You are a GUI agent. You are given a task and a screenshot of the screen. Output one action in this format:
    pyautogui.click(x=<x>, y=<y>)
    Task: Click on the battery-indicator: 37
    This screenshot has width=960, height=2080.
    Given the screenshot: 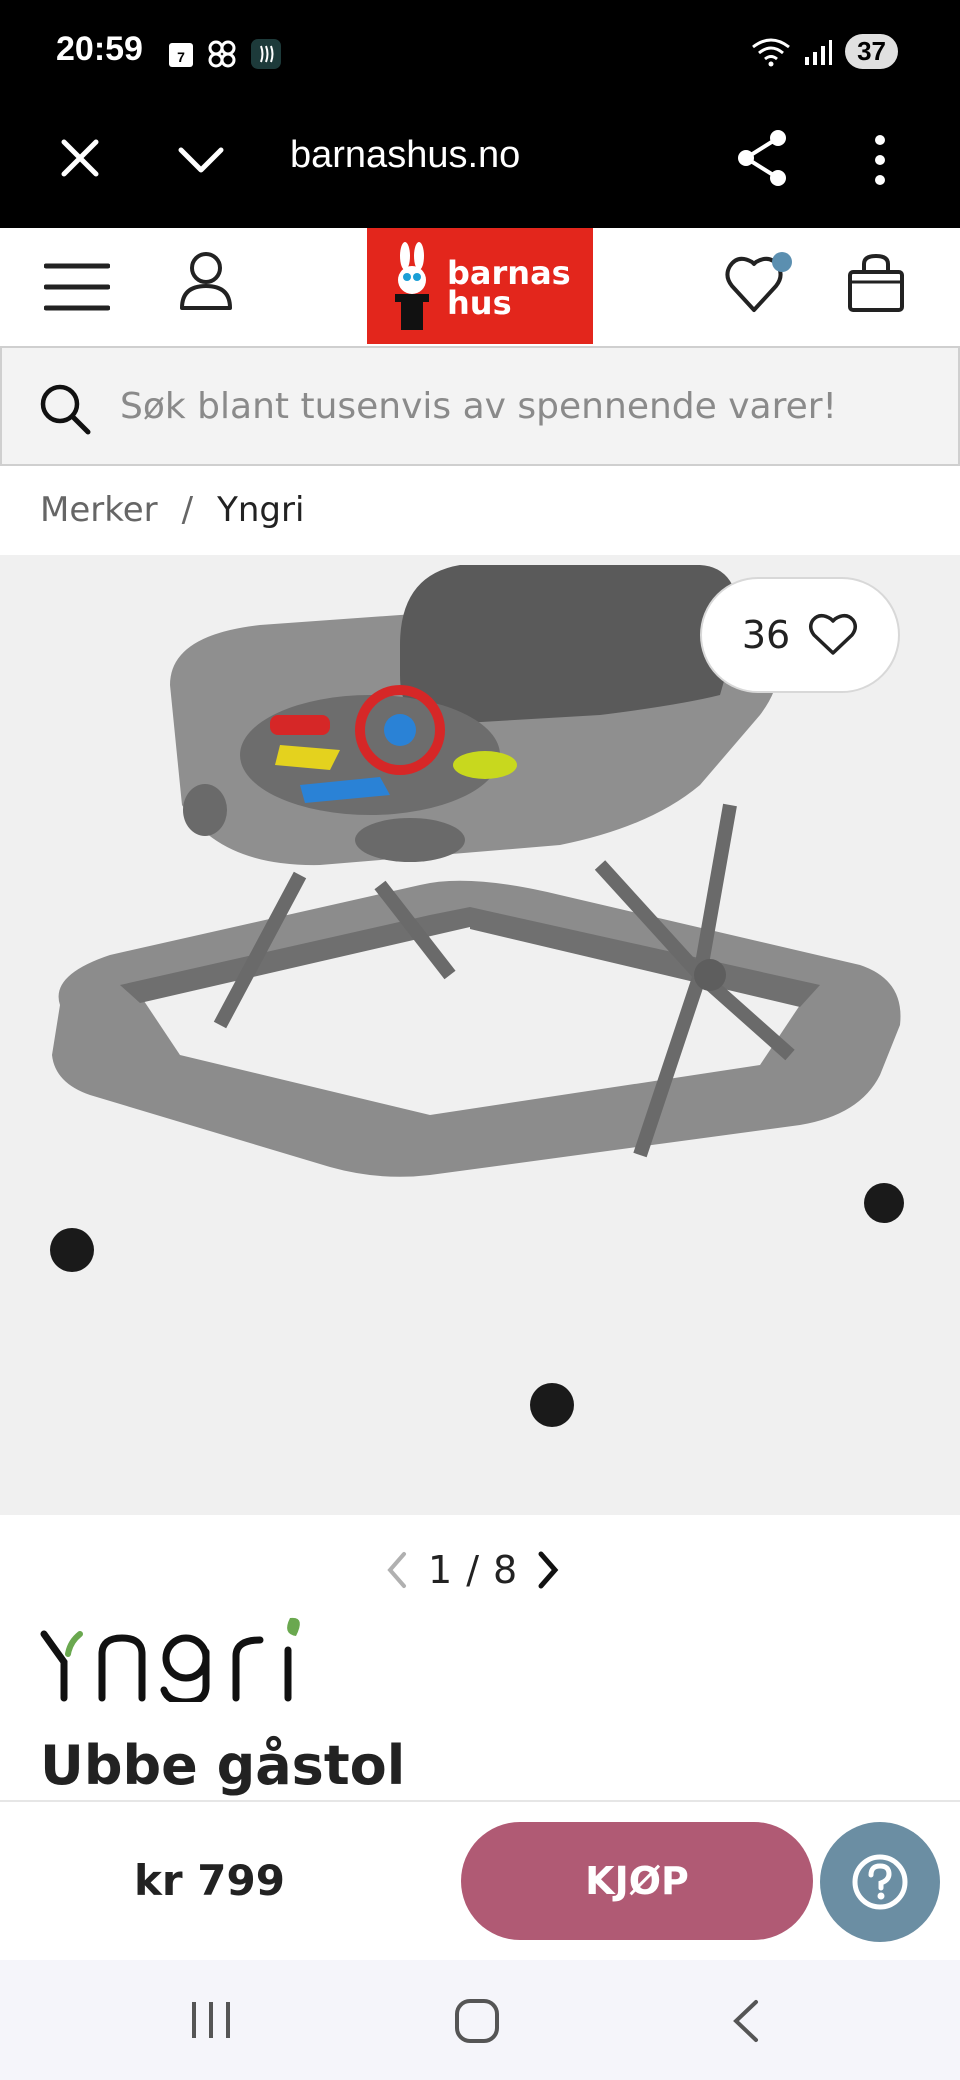 What is the action you would take?
    pyautogui.click(x=871, y=51)
    